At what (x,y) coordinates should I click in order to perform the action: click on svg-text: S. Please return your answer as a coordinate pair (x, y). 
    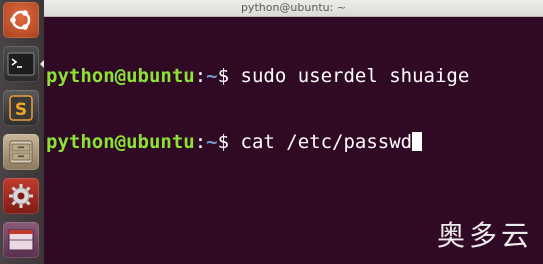
    Looking at the image, I should click on (21, 110).